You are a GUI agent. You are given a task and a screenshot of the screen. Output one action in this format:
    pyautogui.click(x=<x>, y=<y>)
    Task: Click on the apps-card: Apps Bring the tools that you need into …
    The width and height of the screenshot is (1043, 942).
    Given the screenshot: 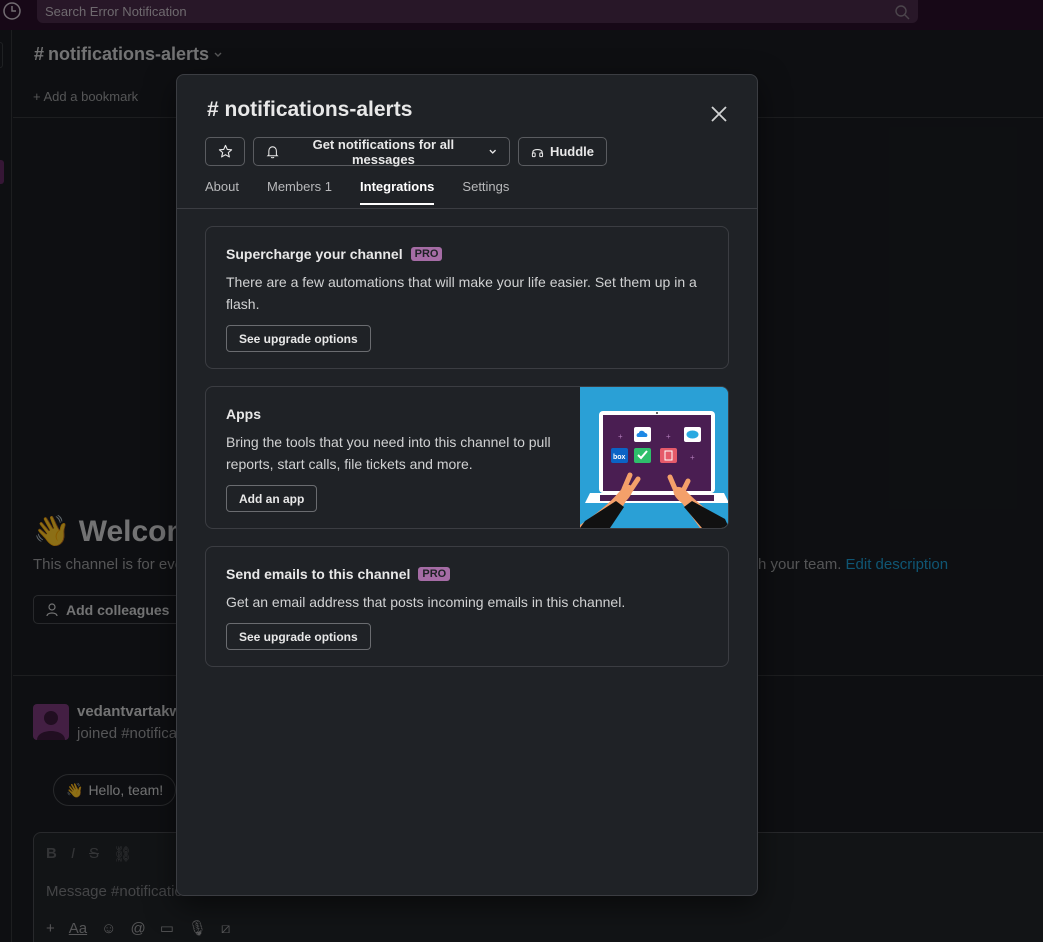 What is the action you would take?
    pyautogui.click(x=467, y=457)
    